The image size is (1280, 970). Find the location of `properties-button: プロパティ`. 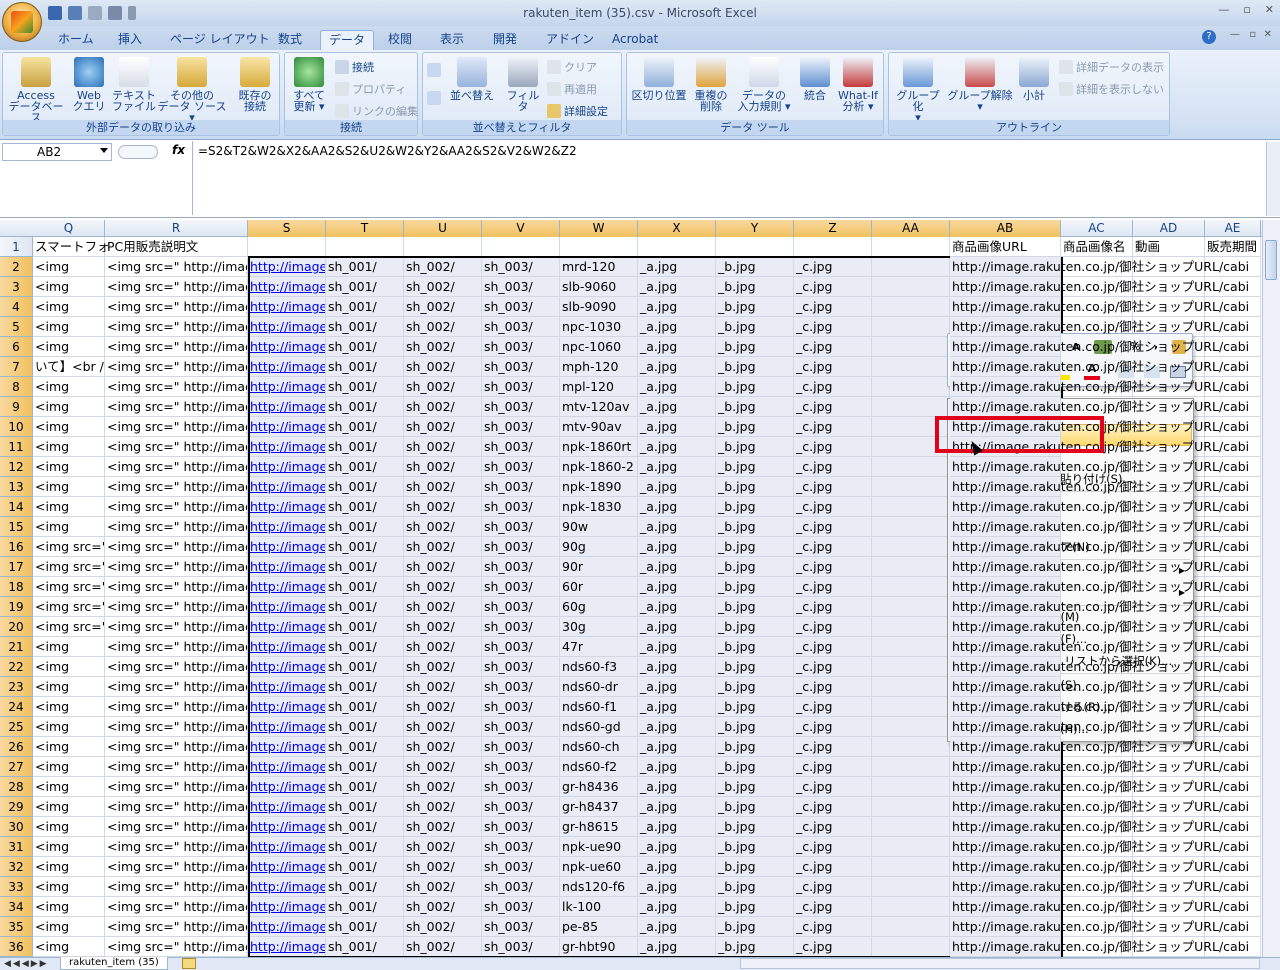

properties-button: プロパティ is located at coordinates (370, 89).